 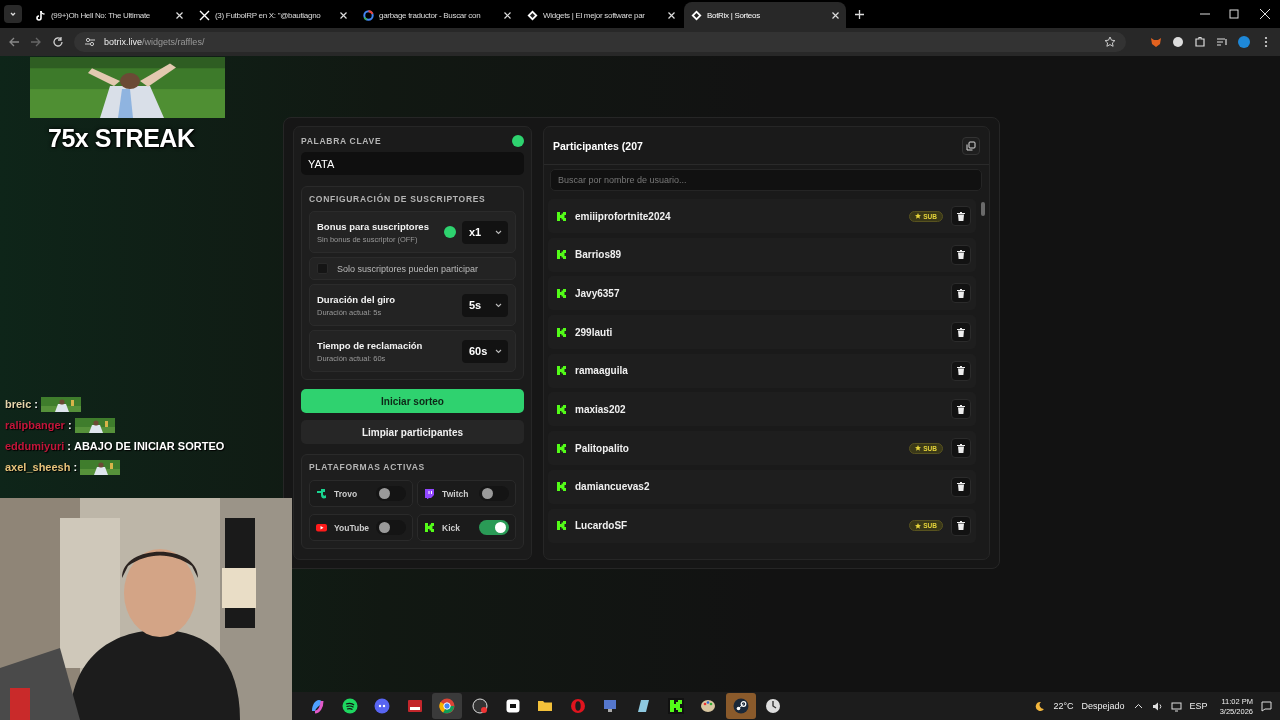 I want to click on setting-title: Duración del giro, so click(x=357, y=299).